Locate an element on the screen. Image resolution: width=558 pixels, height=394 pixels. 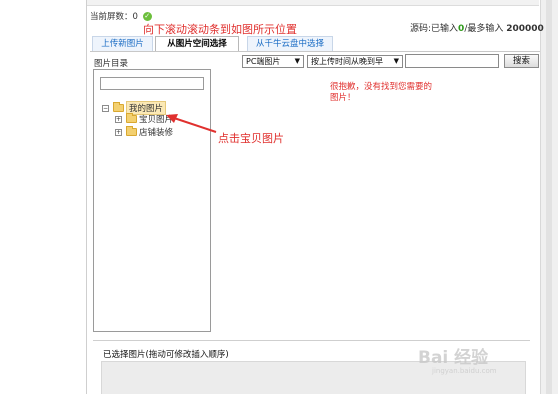
tree-search-input is located at coordinates (152, 83).